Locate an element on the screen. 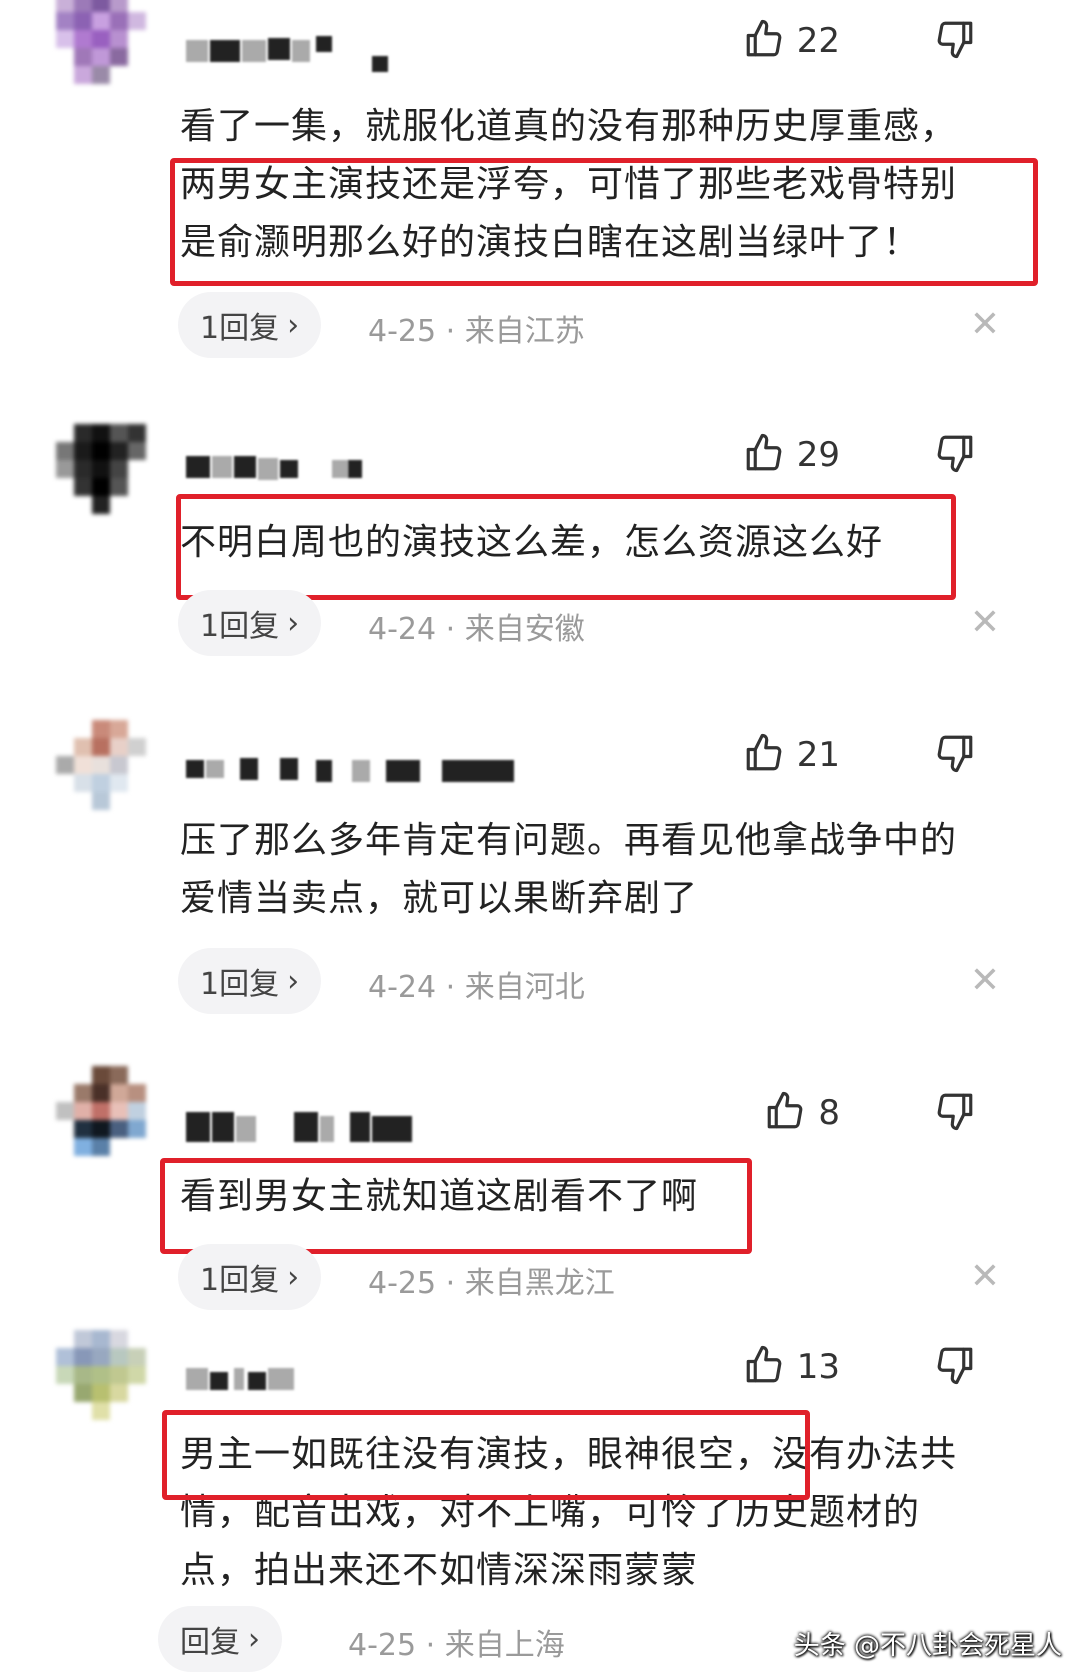 This screenshot has height=1680, width=1080. comment-date: 4-25 · 来自上海 is located at coordinates (456, 1645).